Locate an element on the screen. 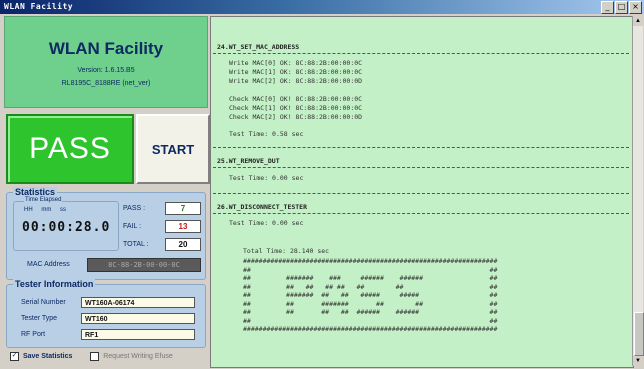 This screenshot has width=644, height=369. rf-port-field: RF1 is located at coordinates (138, 334).